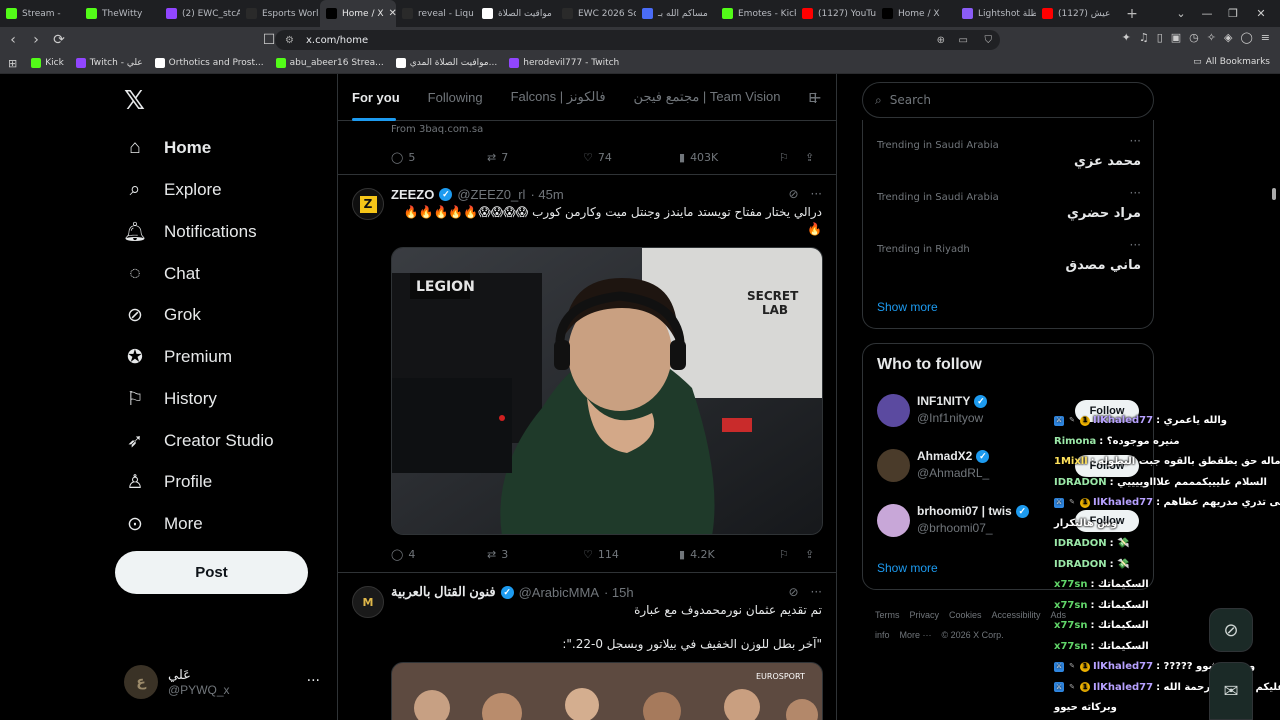  Describe the element at coordinates (676, 13) in the screenshot. I see `browser-tab: مساكم الله بـ` at that location.